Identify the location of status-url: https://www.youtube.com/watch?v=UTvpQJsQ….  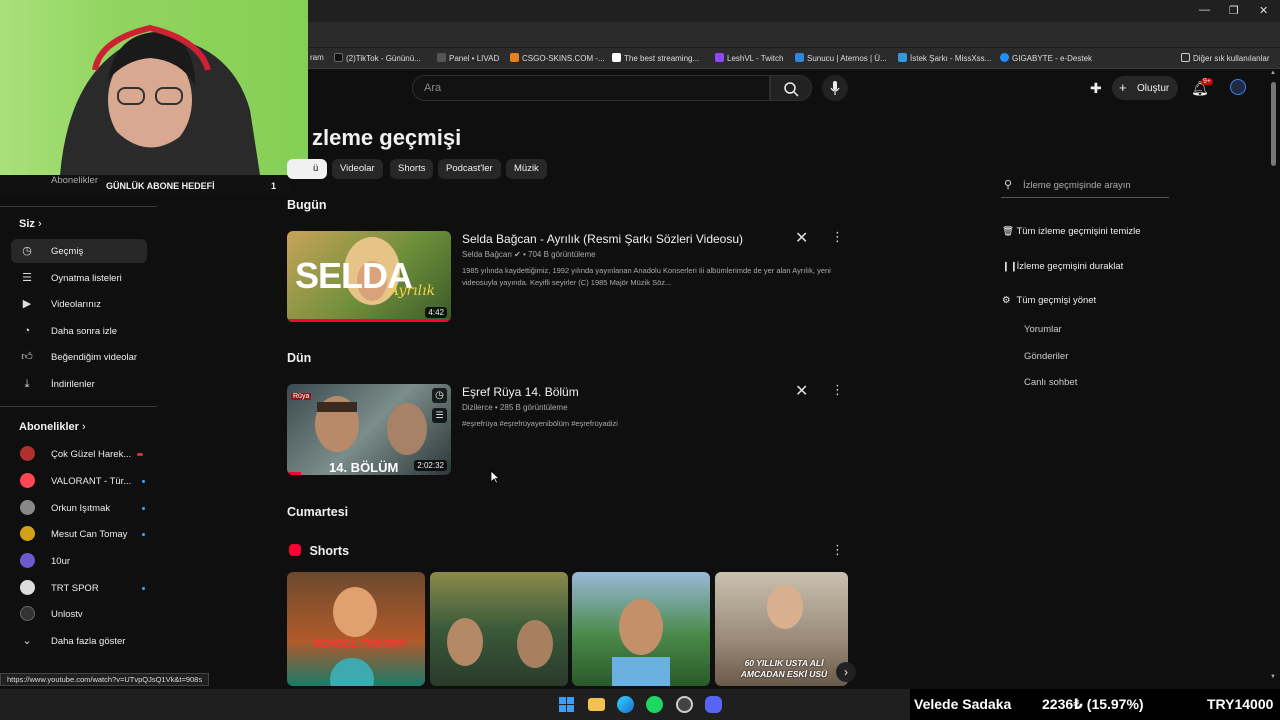
(105, 679).